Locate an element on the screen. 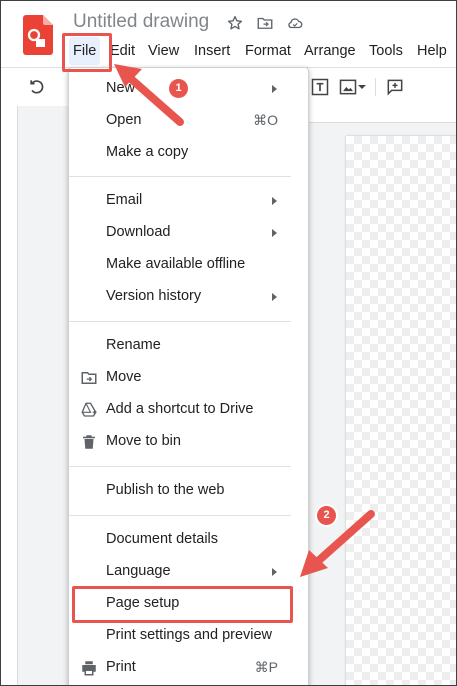  menu-item-language: Language is located at coordinates (188, 572).